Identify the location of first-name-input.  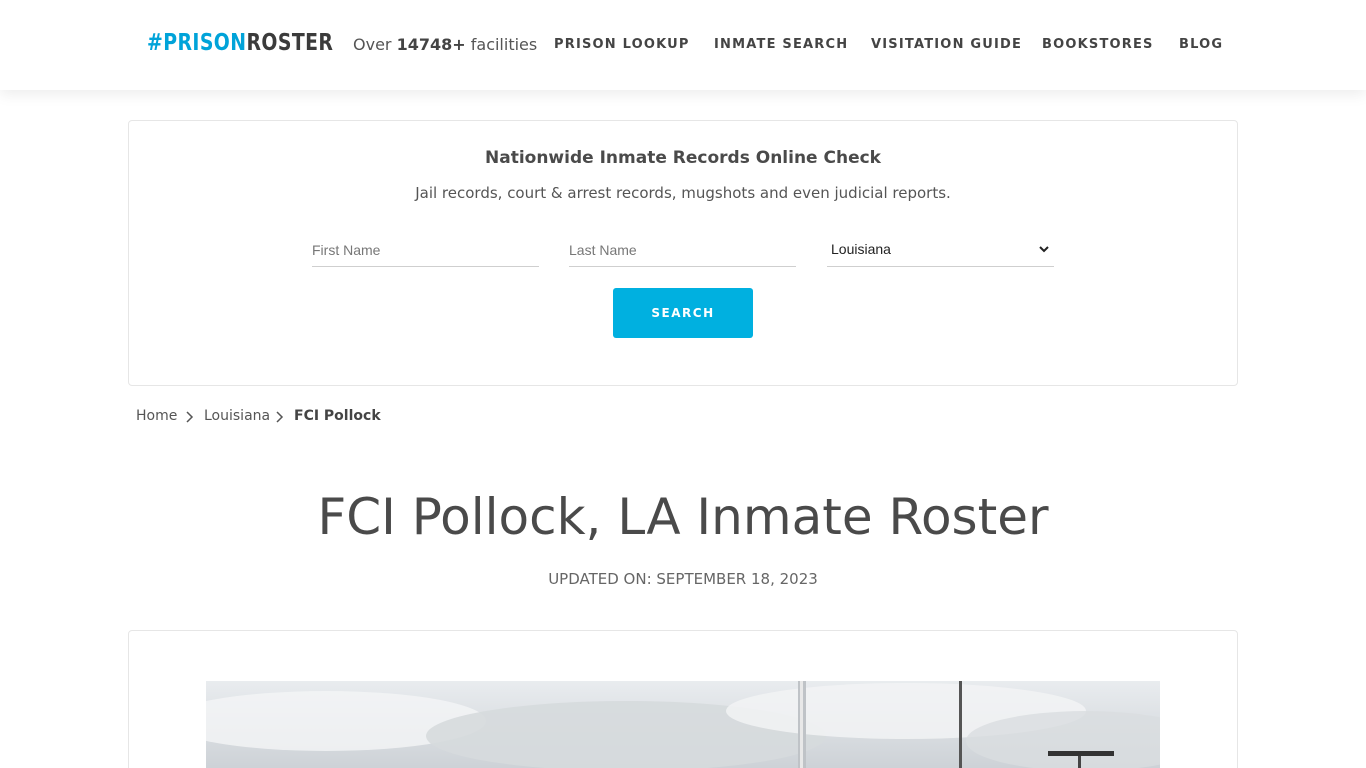
(425, 250).